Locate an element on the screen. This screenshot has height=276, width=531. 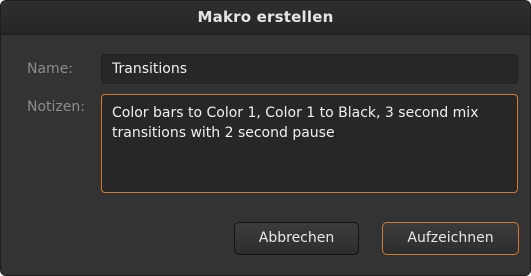
name-label: Name: is located at coordinates (50, 69).